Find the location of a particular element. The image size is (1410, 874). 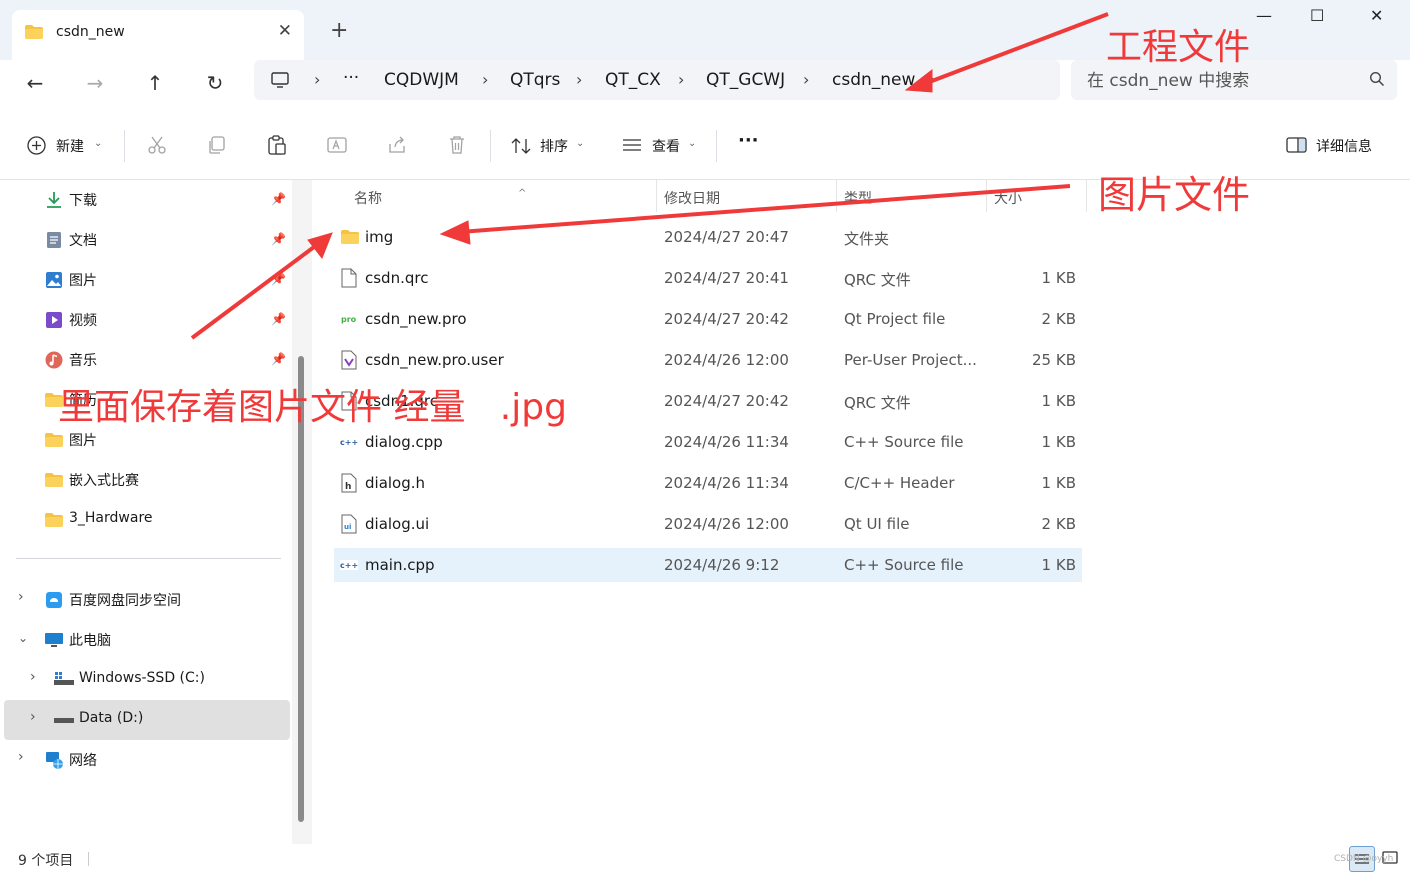

breadcrumb-qtqrs: QTqrs is located at coordinates (535, 80).